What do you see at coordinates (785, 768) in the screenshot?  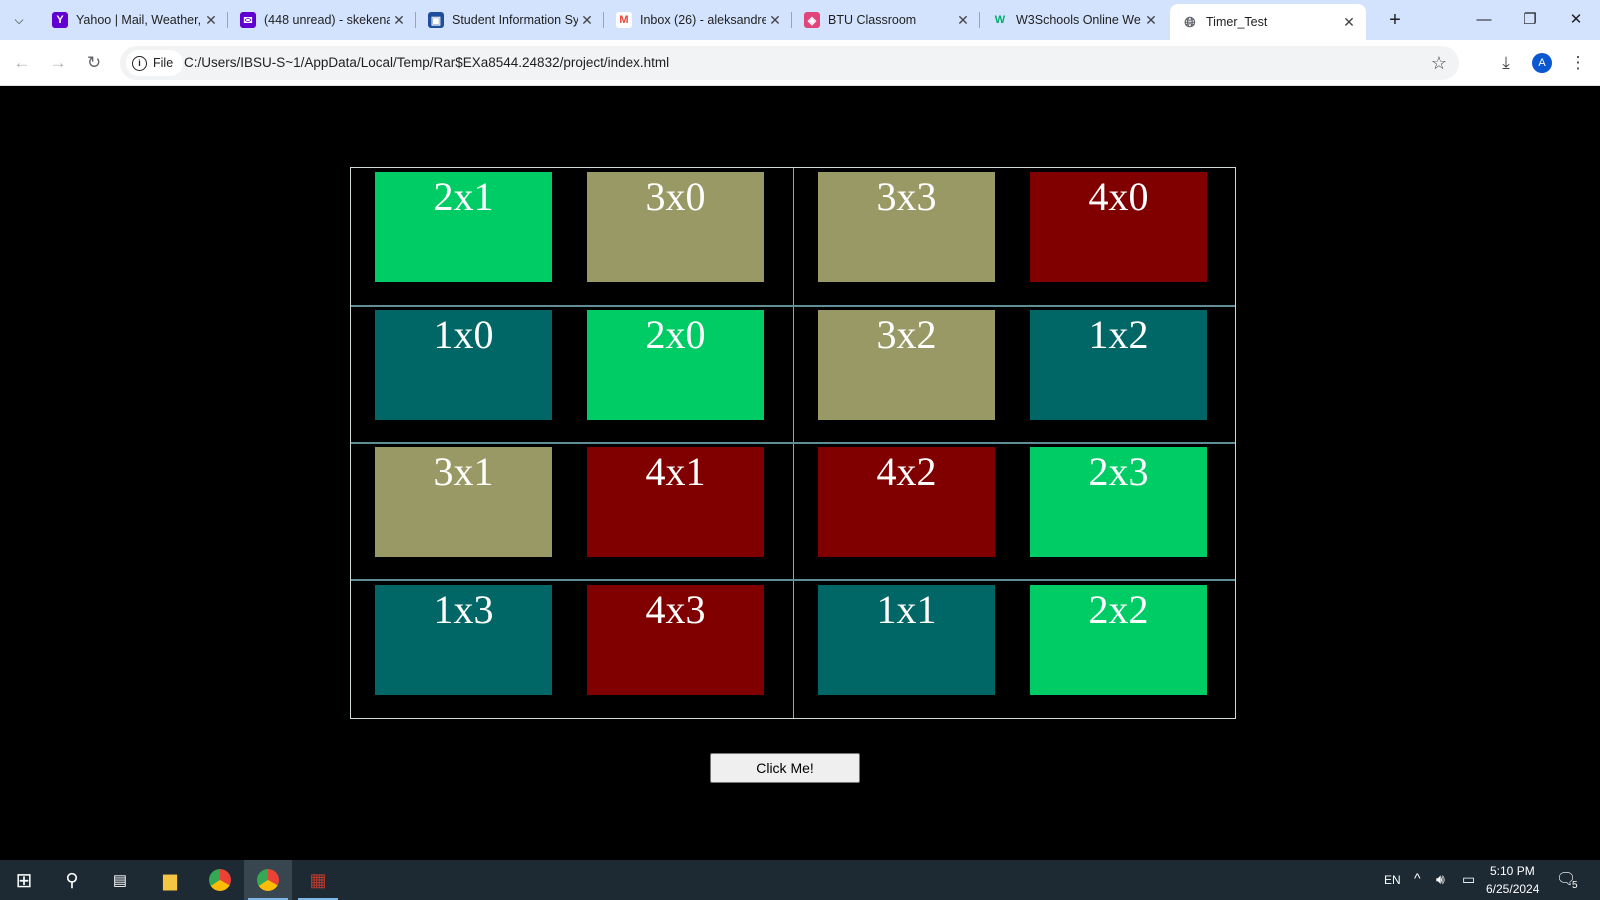 I see `click-me-button: Click Me!` at bounding box center [785, 768].